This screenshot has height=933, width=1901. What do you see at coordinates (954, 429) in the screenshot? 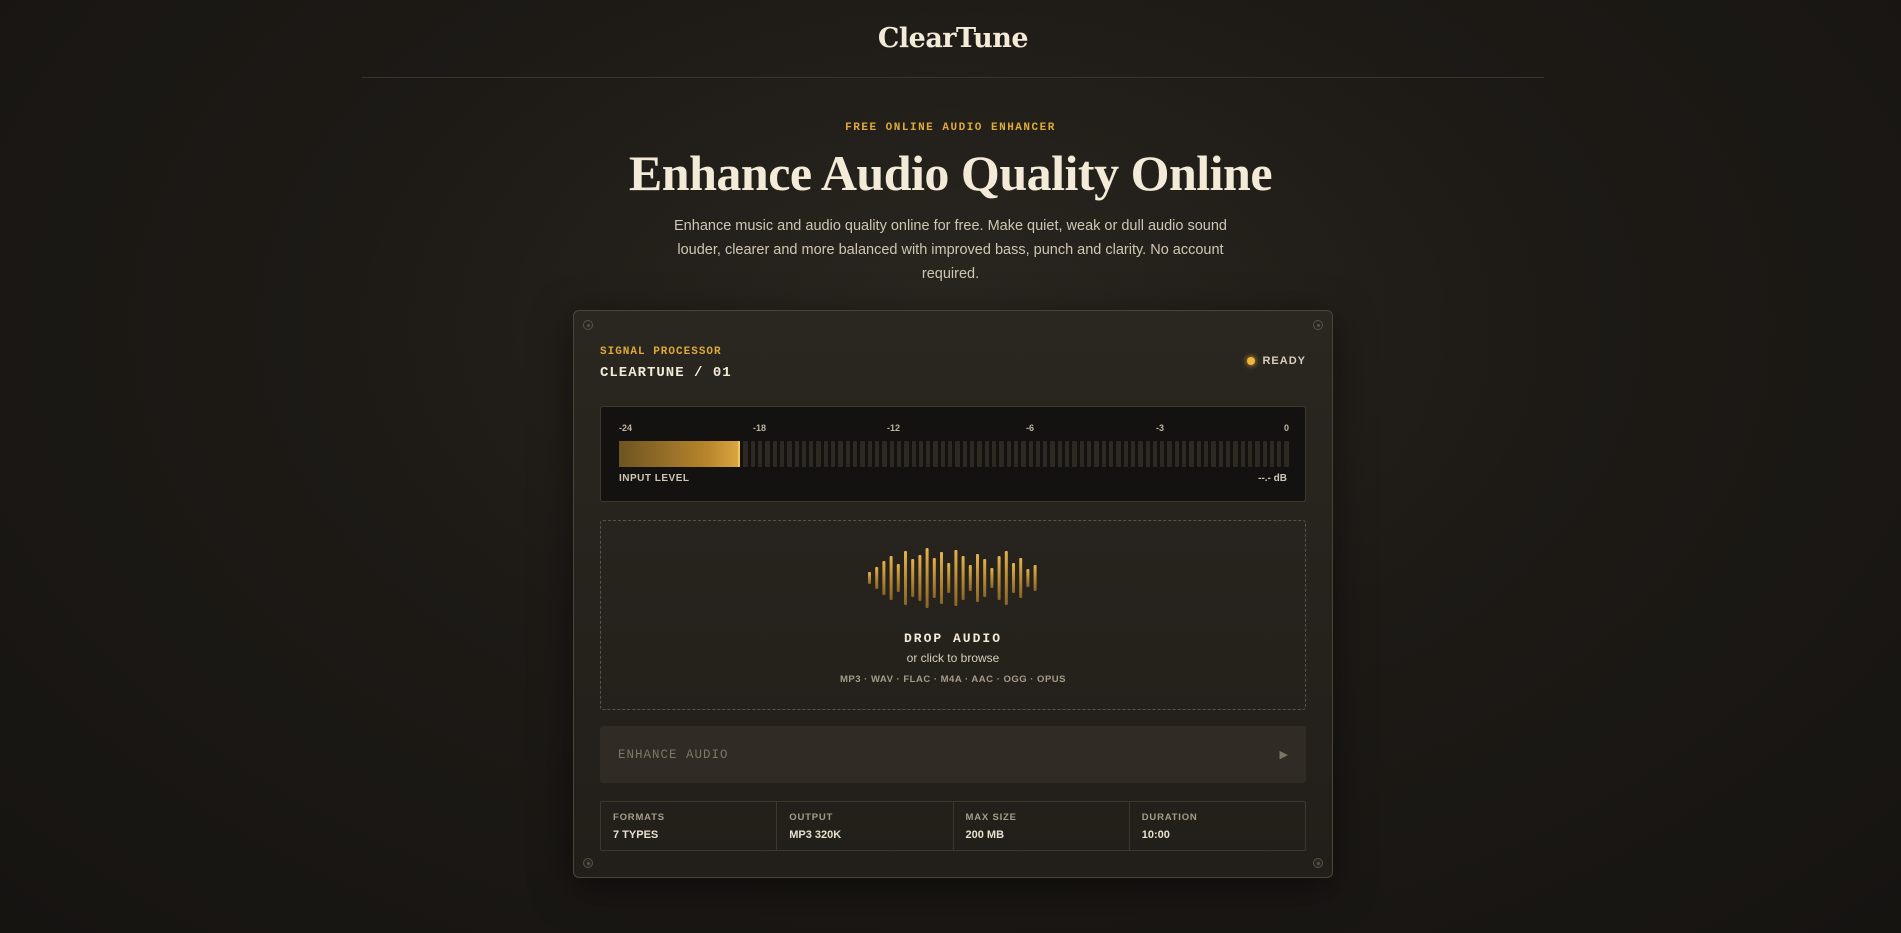
I see `meter-scale: -24 -18 -12 -6 -3 0` at bounding box center [954, 429].